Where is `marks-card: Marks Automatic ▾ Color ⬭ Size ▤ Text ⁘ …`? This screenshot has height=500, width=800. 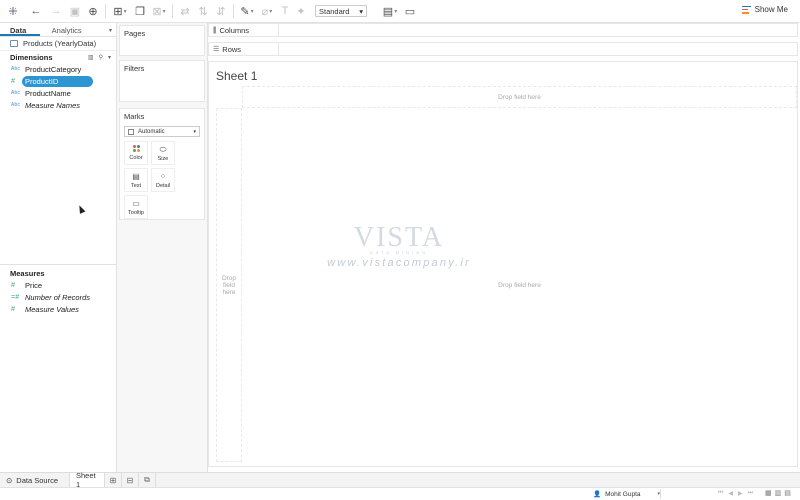 marks-card: Marks Automatic ▾ Color ⬭ Size ▤ Text ⁘ … is located at coordinates (162, 164).